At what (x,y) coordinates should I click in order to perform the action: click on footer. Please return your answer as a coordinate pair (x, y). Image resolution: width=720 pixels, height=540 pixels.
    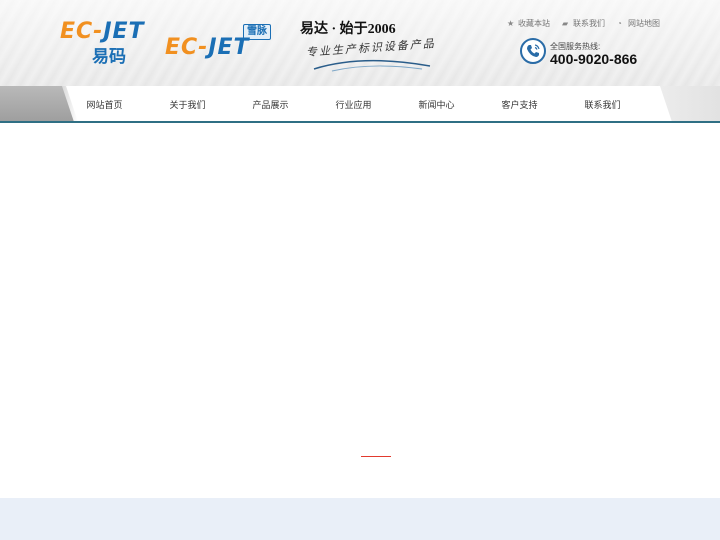
    Looking at the image, I should click on (360, 519).